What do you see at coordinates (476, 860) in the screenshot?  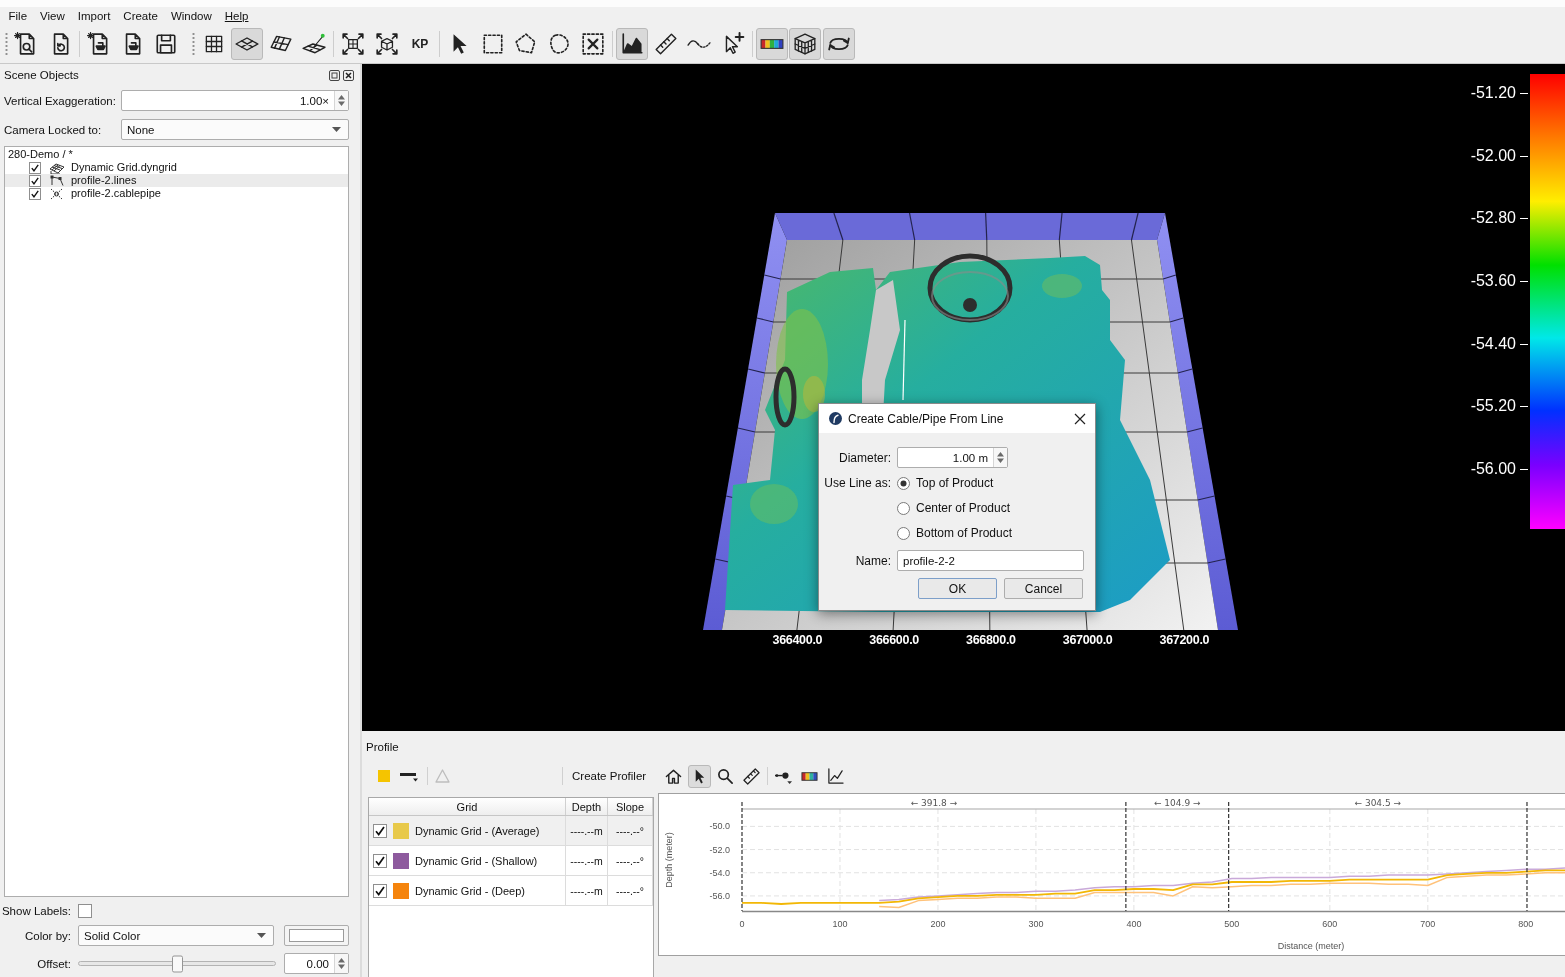 I see `table-cell: Dynamic Grid - (Shallow)` at bounding box center [476, 860].